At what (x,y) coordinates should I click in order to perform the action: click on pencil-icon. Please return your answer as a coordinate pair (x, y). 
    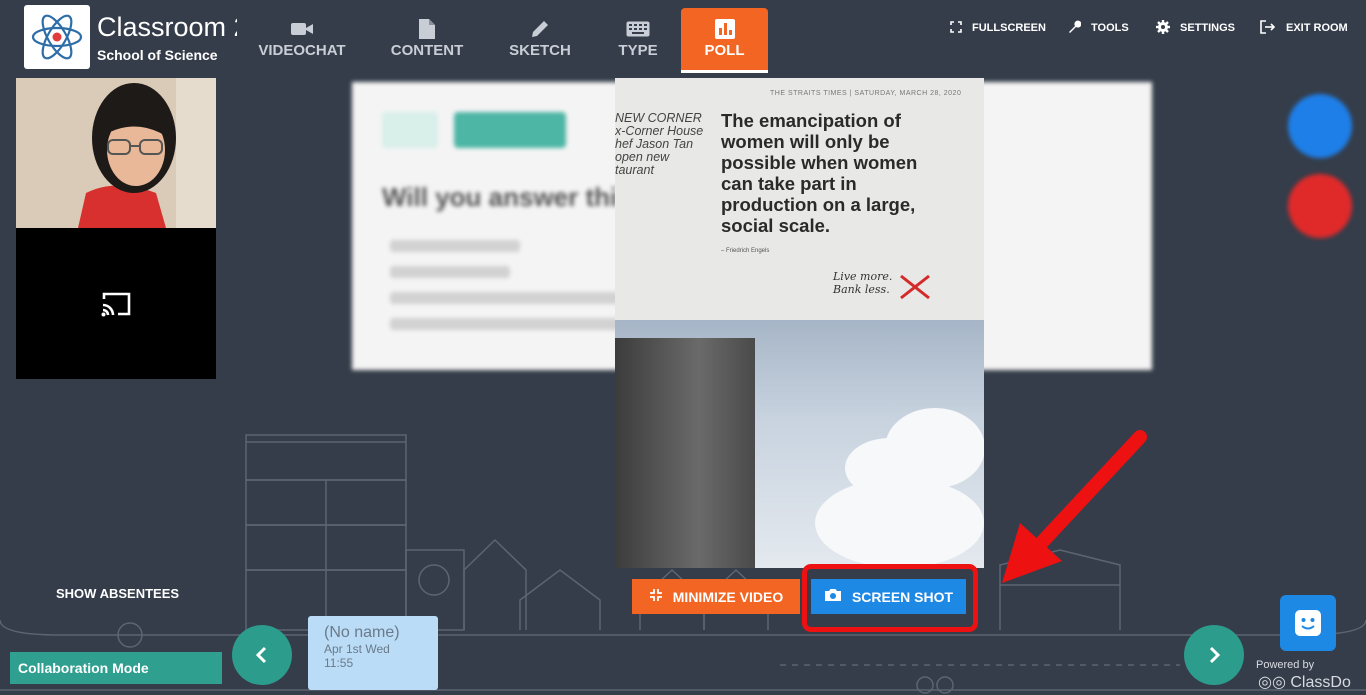
    Looking at the image, I should click on (540, 29).